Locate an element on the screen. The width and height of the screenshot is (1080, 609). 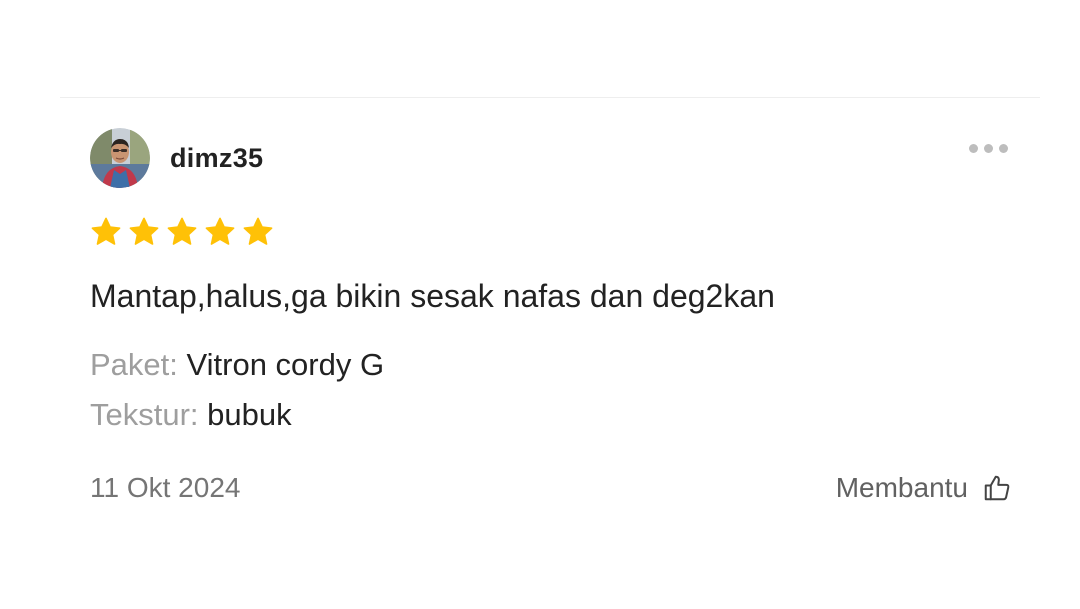
variant-value: bubuk is located at coordinates (249, 414).